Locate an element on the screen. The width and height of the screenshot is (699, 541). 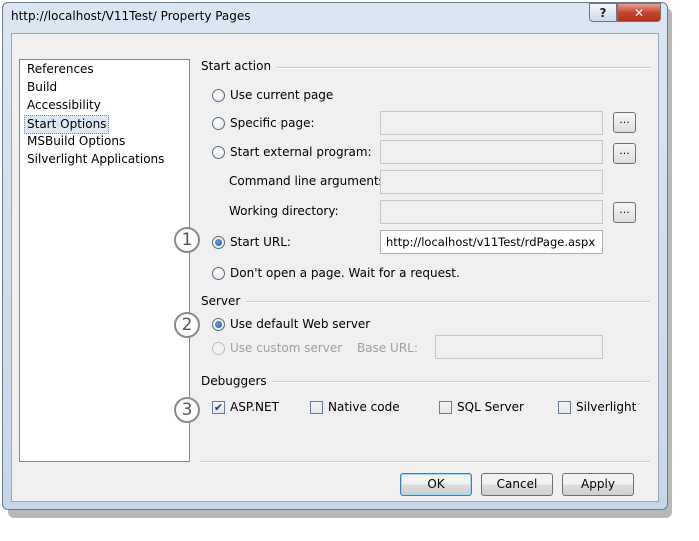
help-icon: ? is located at coordinates (603, 12).